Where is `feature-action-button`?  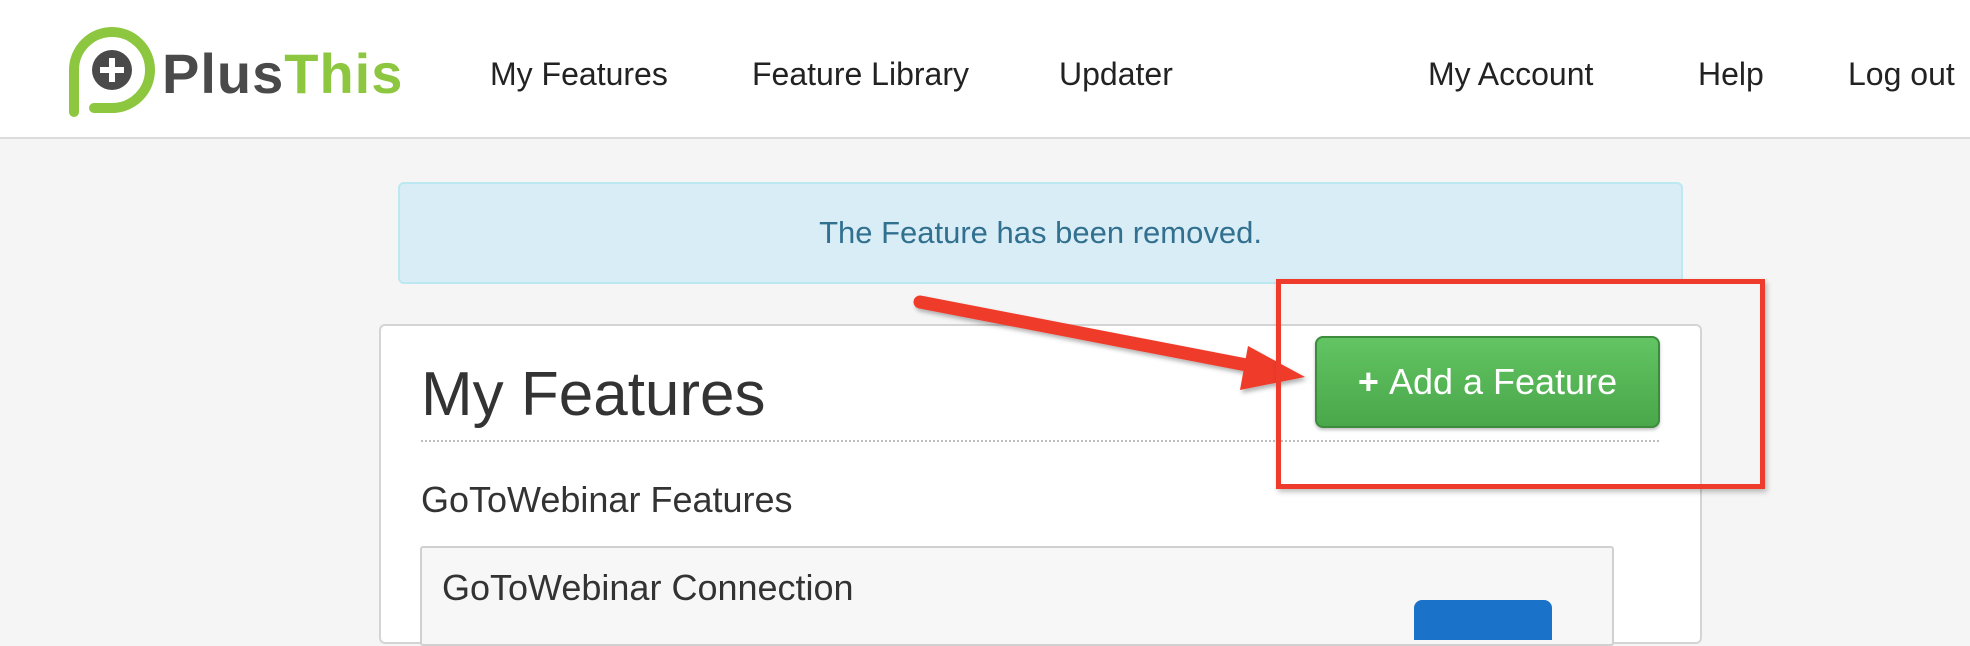 feature-action-button is located at coordinates (1483, 620).